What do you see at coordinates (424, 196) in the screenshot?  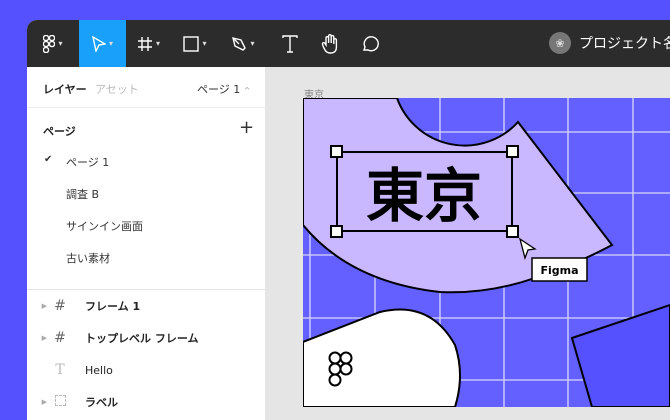 I see `tokyo-text: 東京` at bounding box center [424, 196].